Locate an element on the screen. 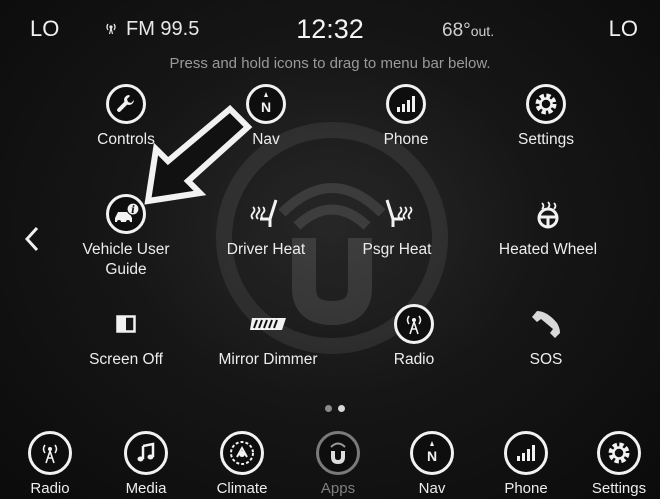 This screenshot has width=660, height=499. menu-label: Nav is located at coordinates (432, 488).